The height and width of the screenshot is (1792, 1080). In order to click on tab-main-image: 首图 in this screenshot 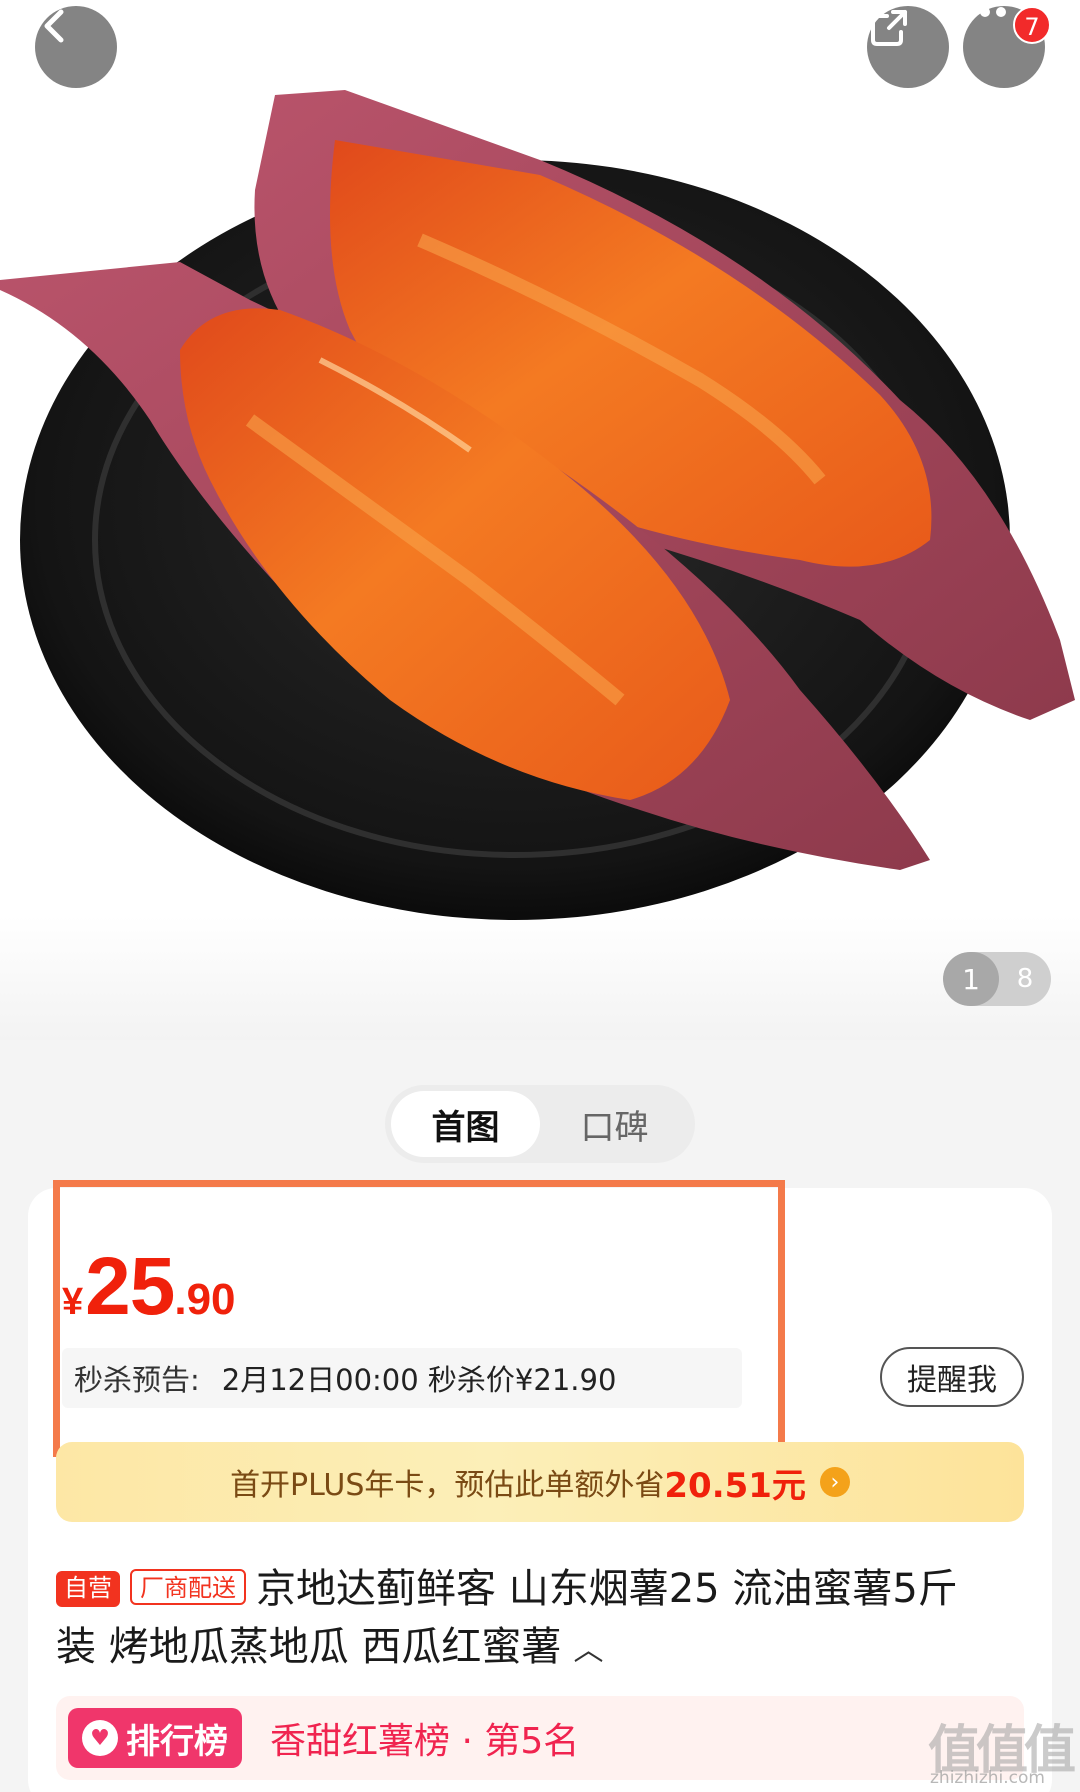, I will do `click(465, 1124)`.